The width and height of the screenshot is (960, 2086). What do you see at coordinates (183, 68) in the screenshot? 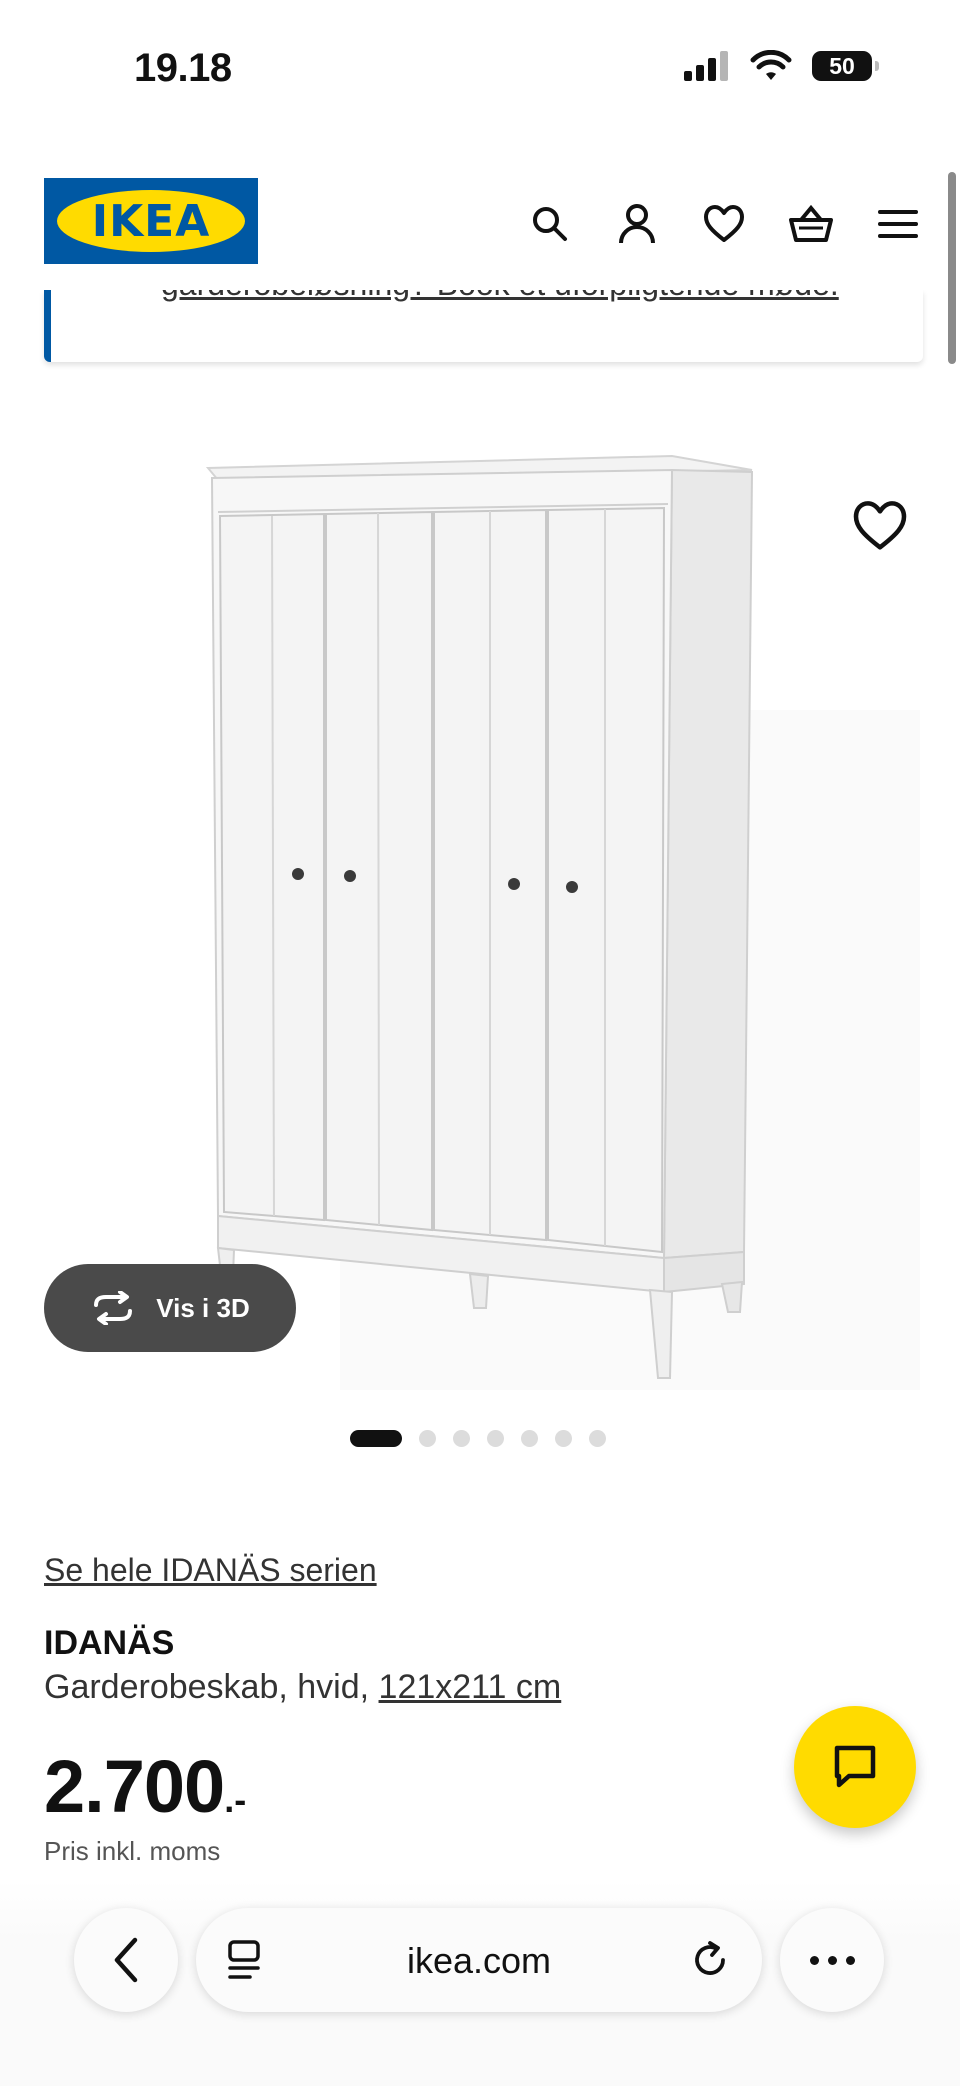
I see `status-time: 19.18` at bounding box center [183, 68].